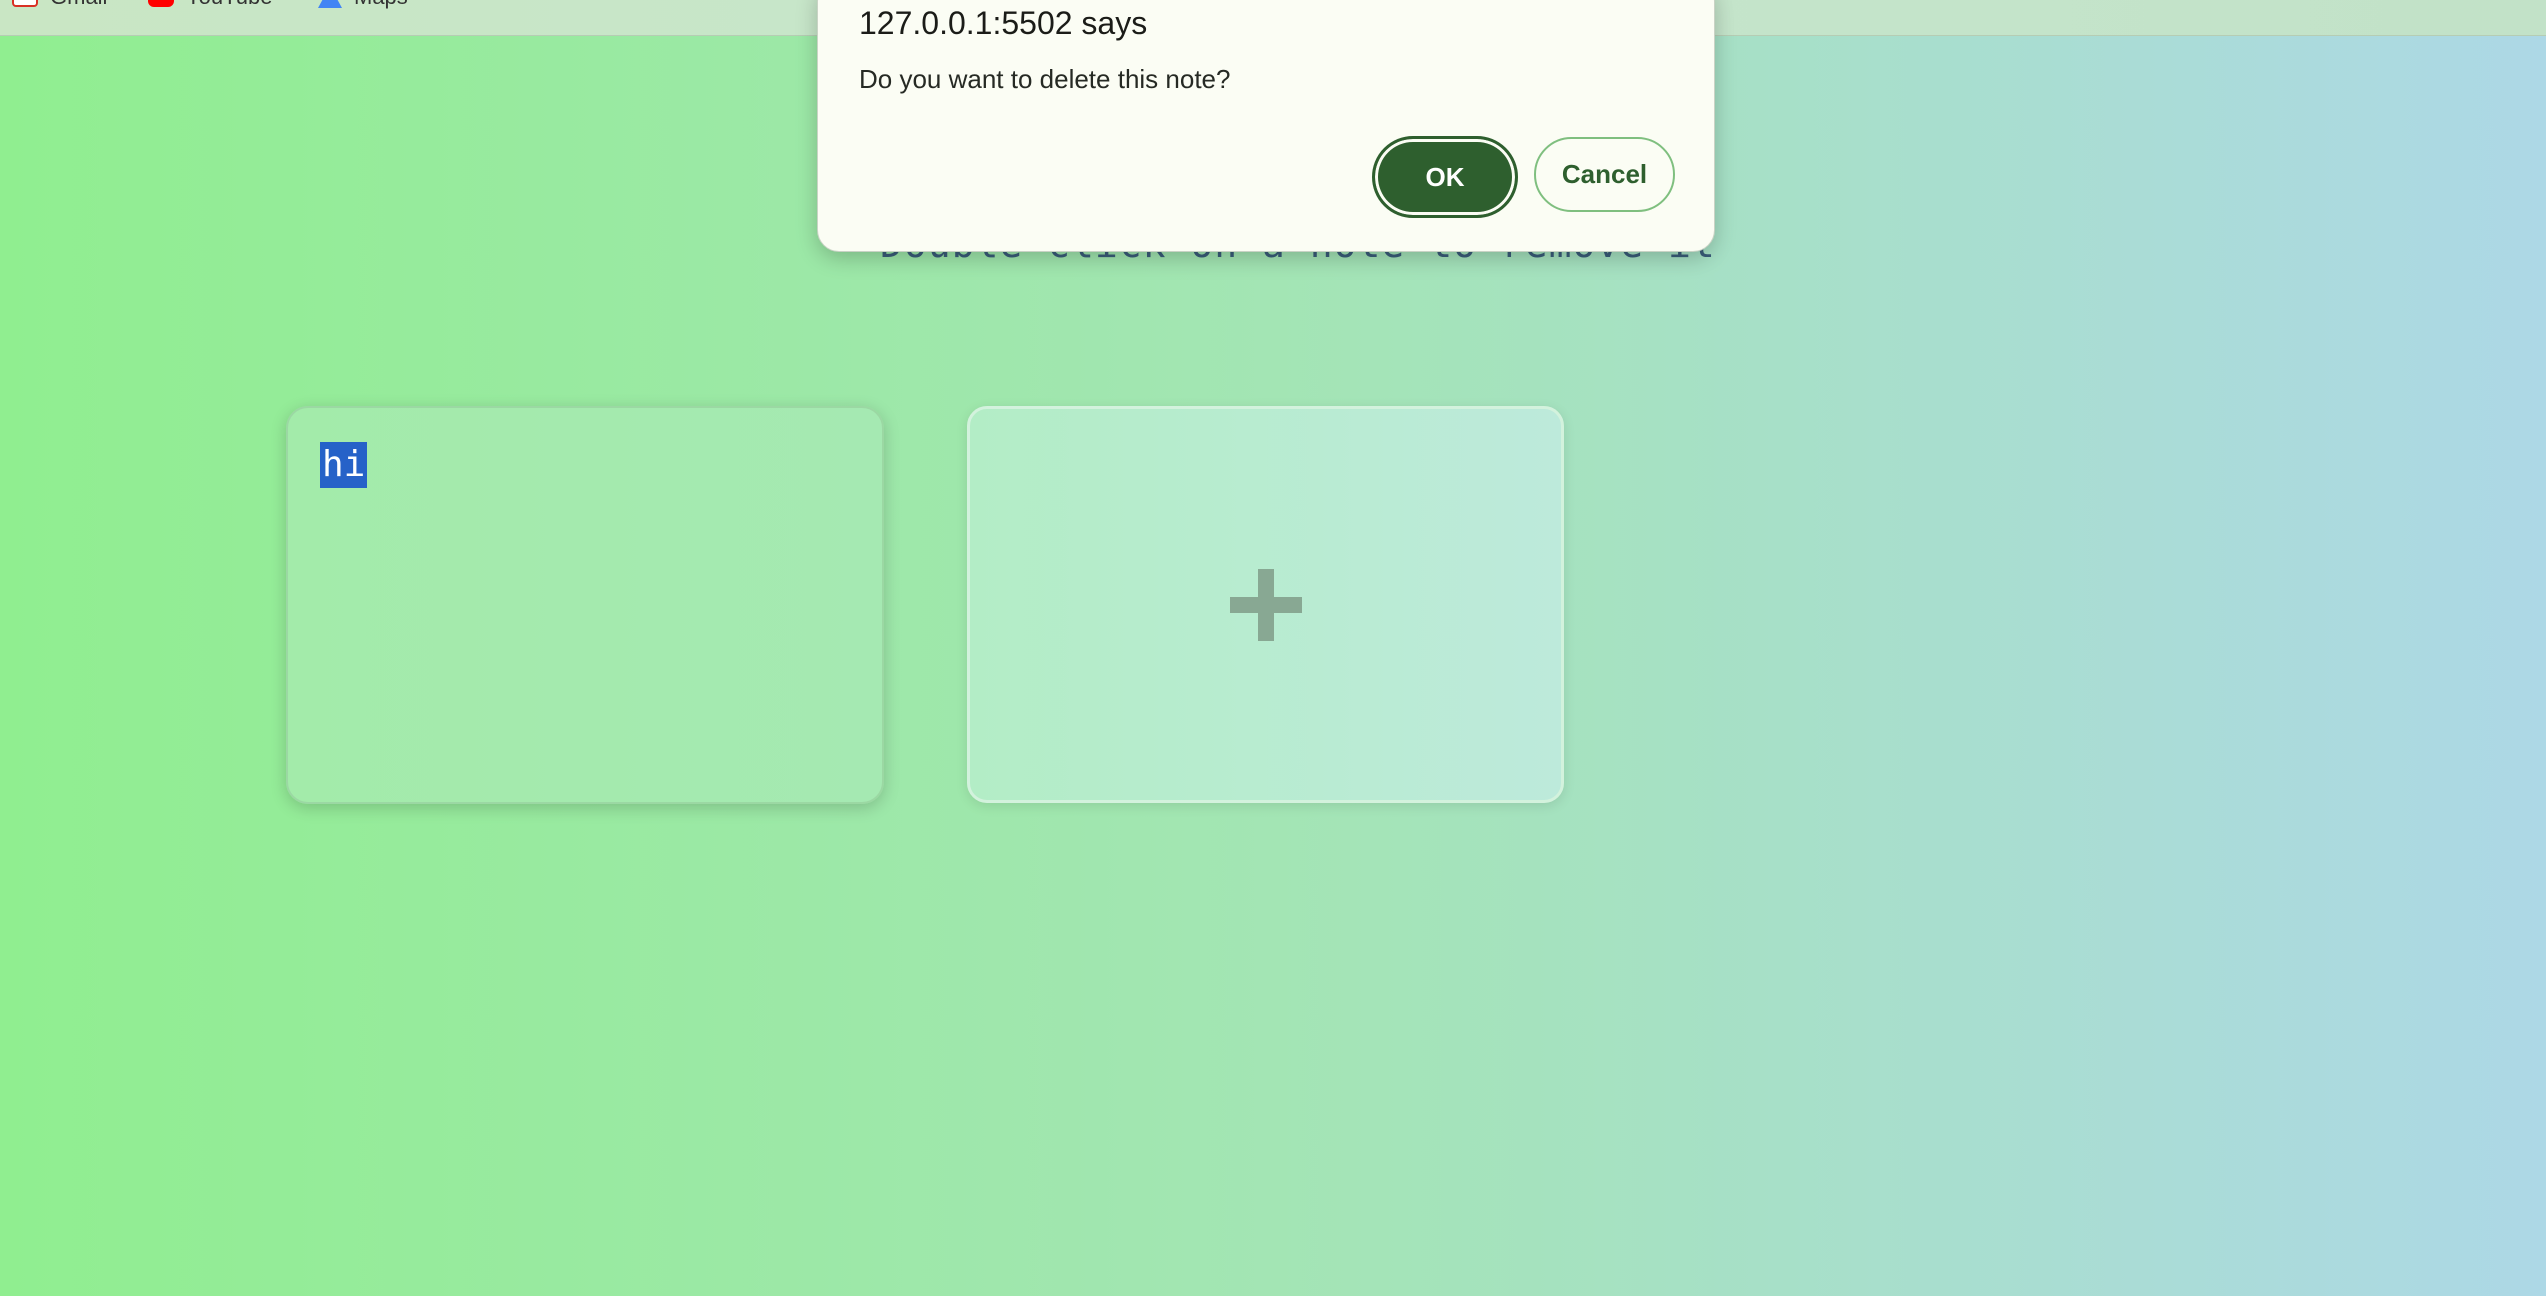 The image size is (2546, 1296). I want to click on dialog-message: Do you want to delete this note?, so click(1045, 79).